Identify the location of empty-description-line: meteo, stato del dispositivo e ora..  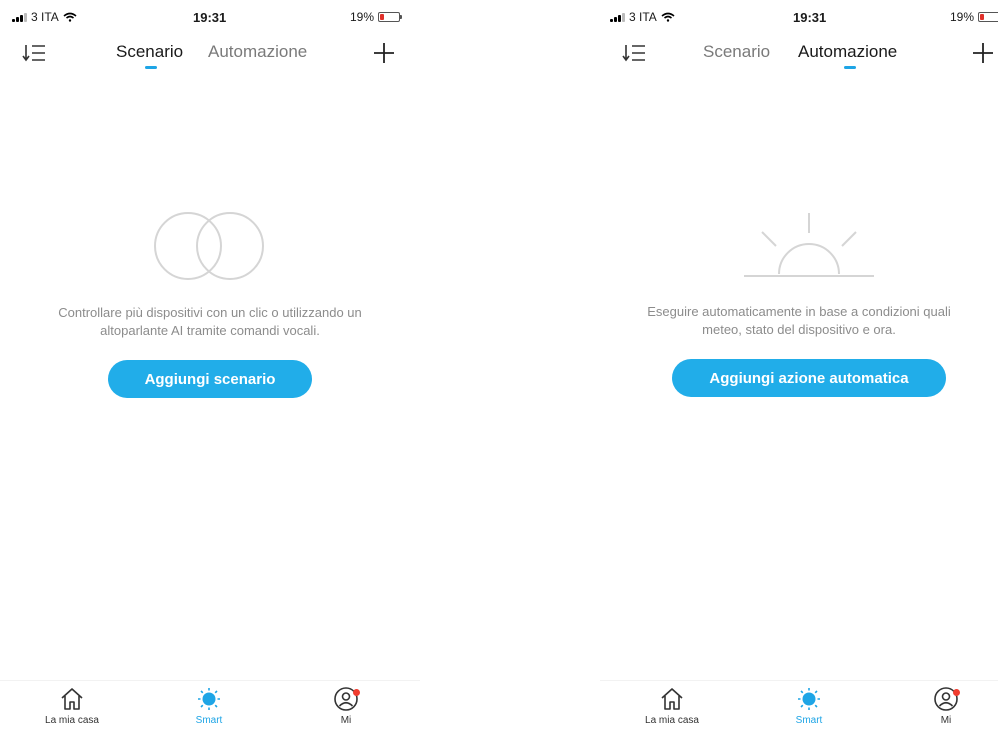
(799, 329).